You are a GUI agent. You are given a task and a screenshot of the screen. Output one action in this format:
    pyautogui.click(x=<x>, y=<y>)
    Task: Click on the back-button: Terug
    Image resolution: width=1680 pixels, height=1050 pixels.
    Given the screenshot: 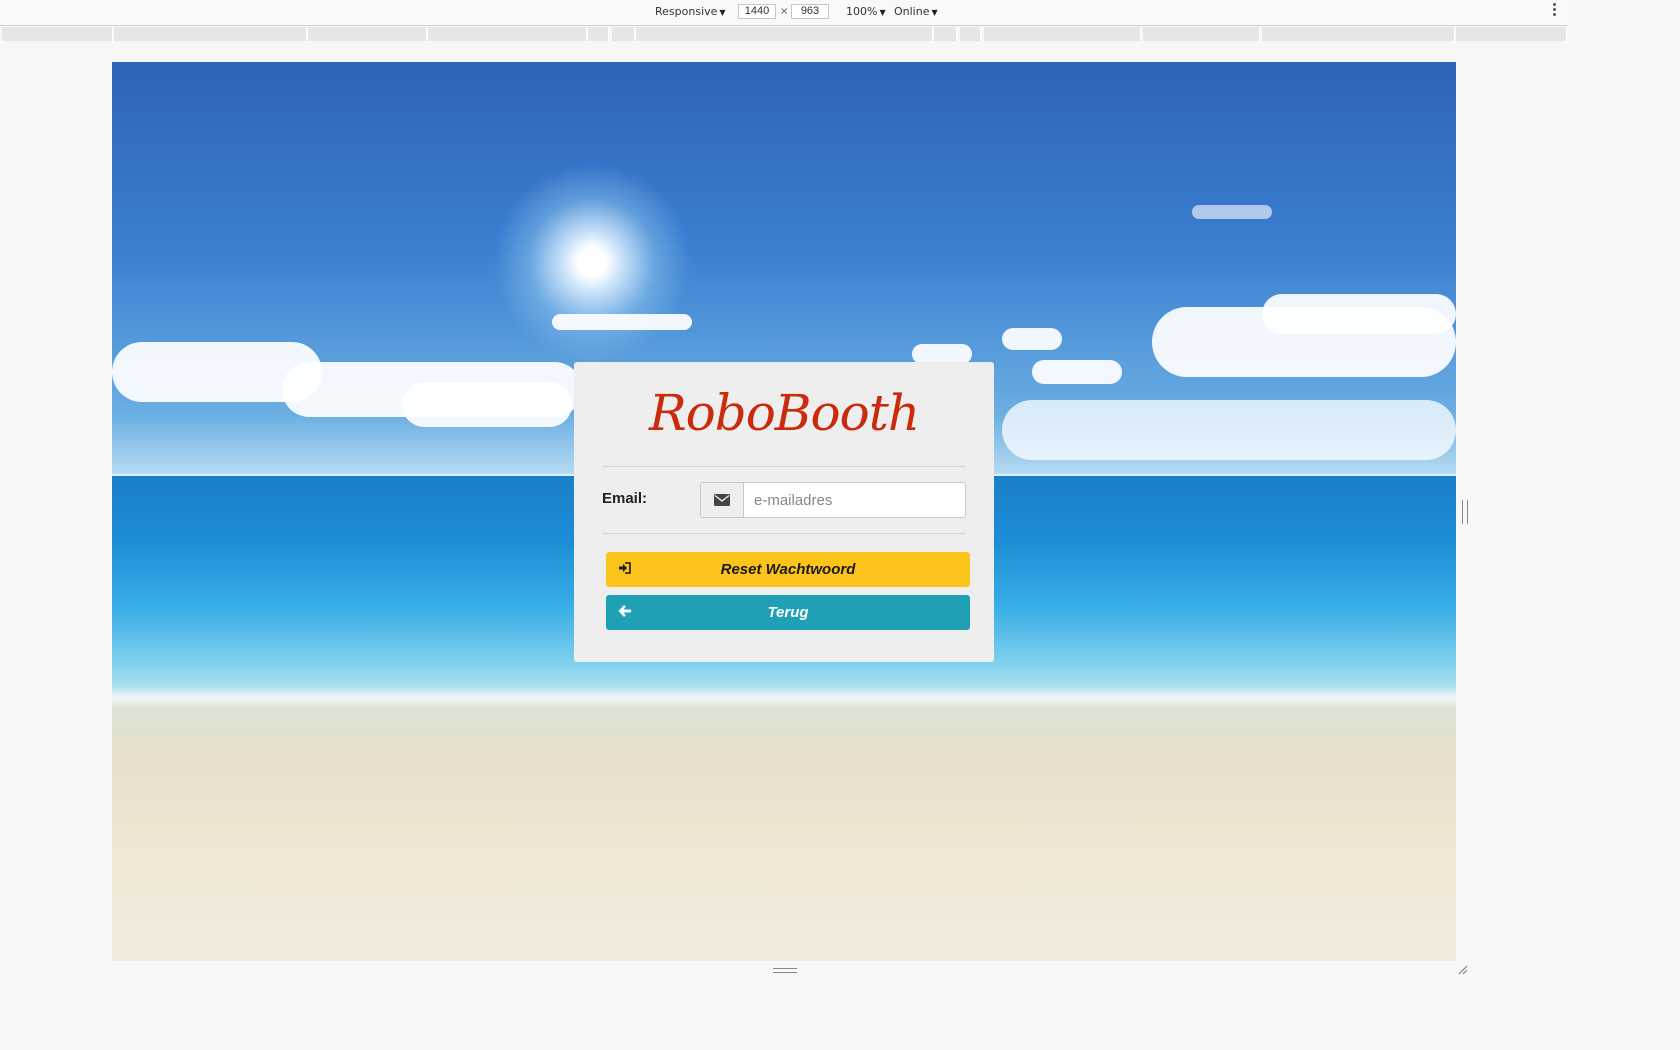 What is the action you would take?
    pyautogui.click(x=788, y=612)
    